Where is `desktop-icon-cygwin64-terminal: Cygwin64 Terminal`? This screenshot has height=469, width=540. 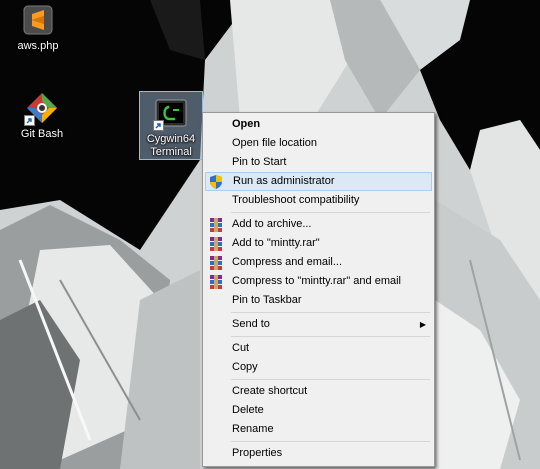 desktop-icon-cygwin64-terminal: Cygwin64 Terminal is located at coordinates (171, 125).